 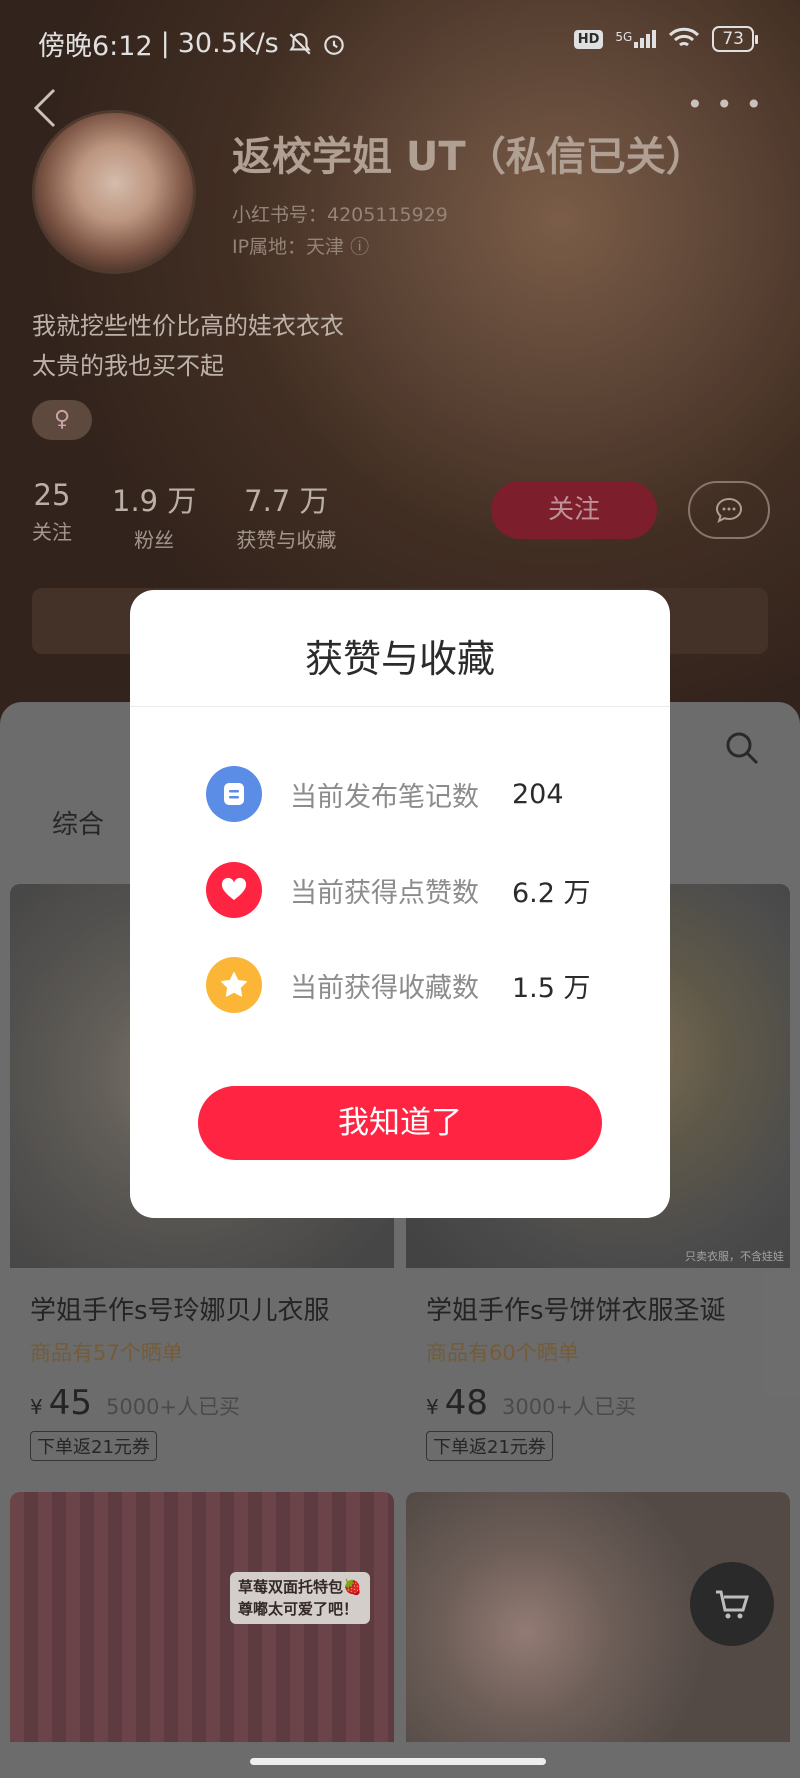 I want to click on dialog-title: 获赞与收藏, so click(x=399, y=659).